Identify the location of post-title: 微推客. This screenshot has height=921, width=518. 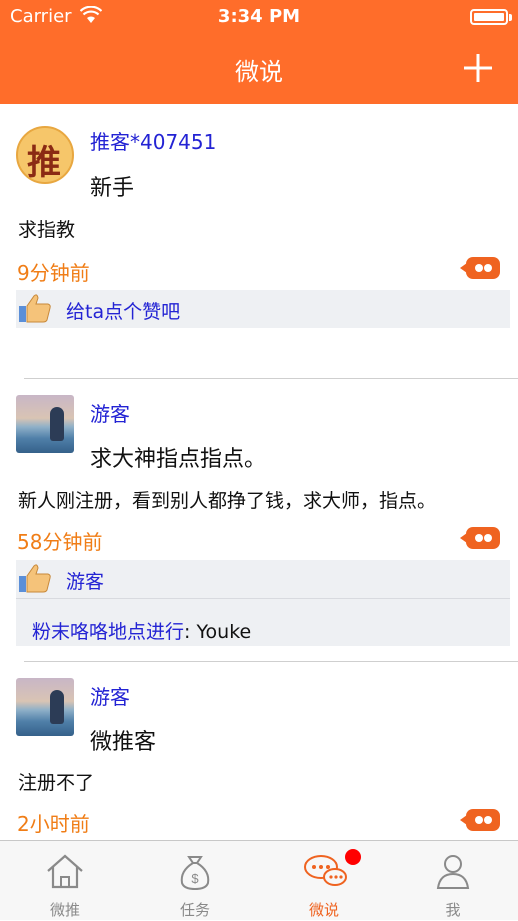
(123, 742).